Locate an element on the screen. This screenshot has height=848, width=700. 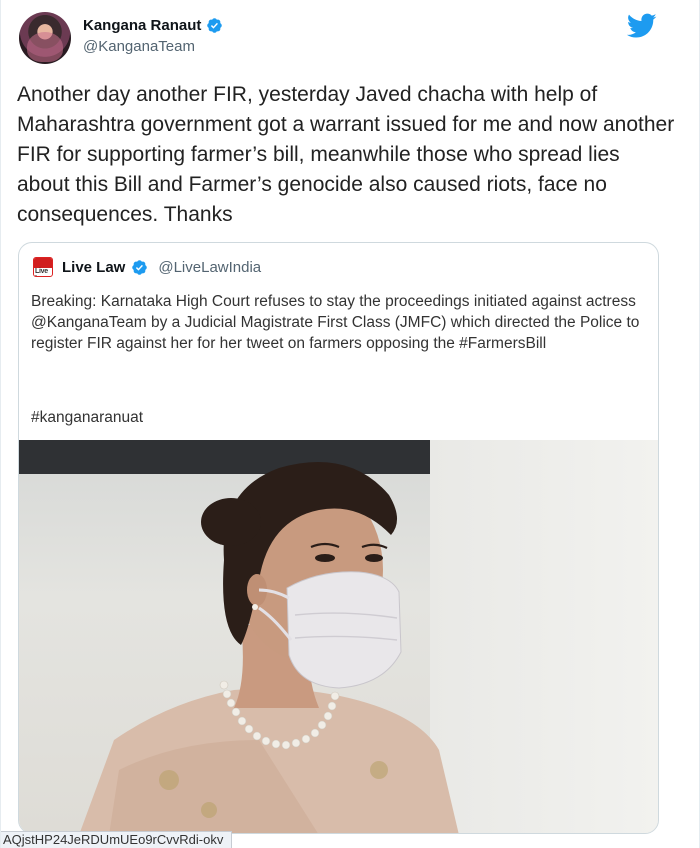
author-avatar is located at coordinates (45, 38).